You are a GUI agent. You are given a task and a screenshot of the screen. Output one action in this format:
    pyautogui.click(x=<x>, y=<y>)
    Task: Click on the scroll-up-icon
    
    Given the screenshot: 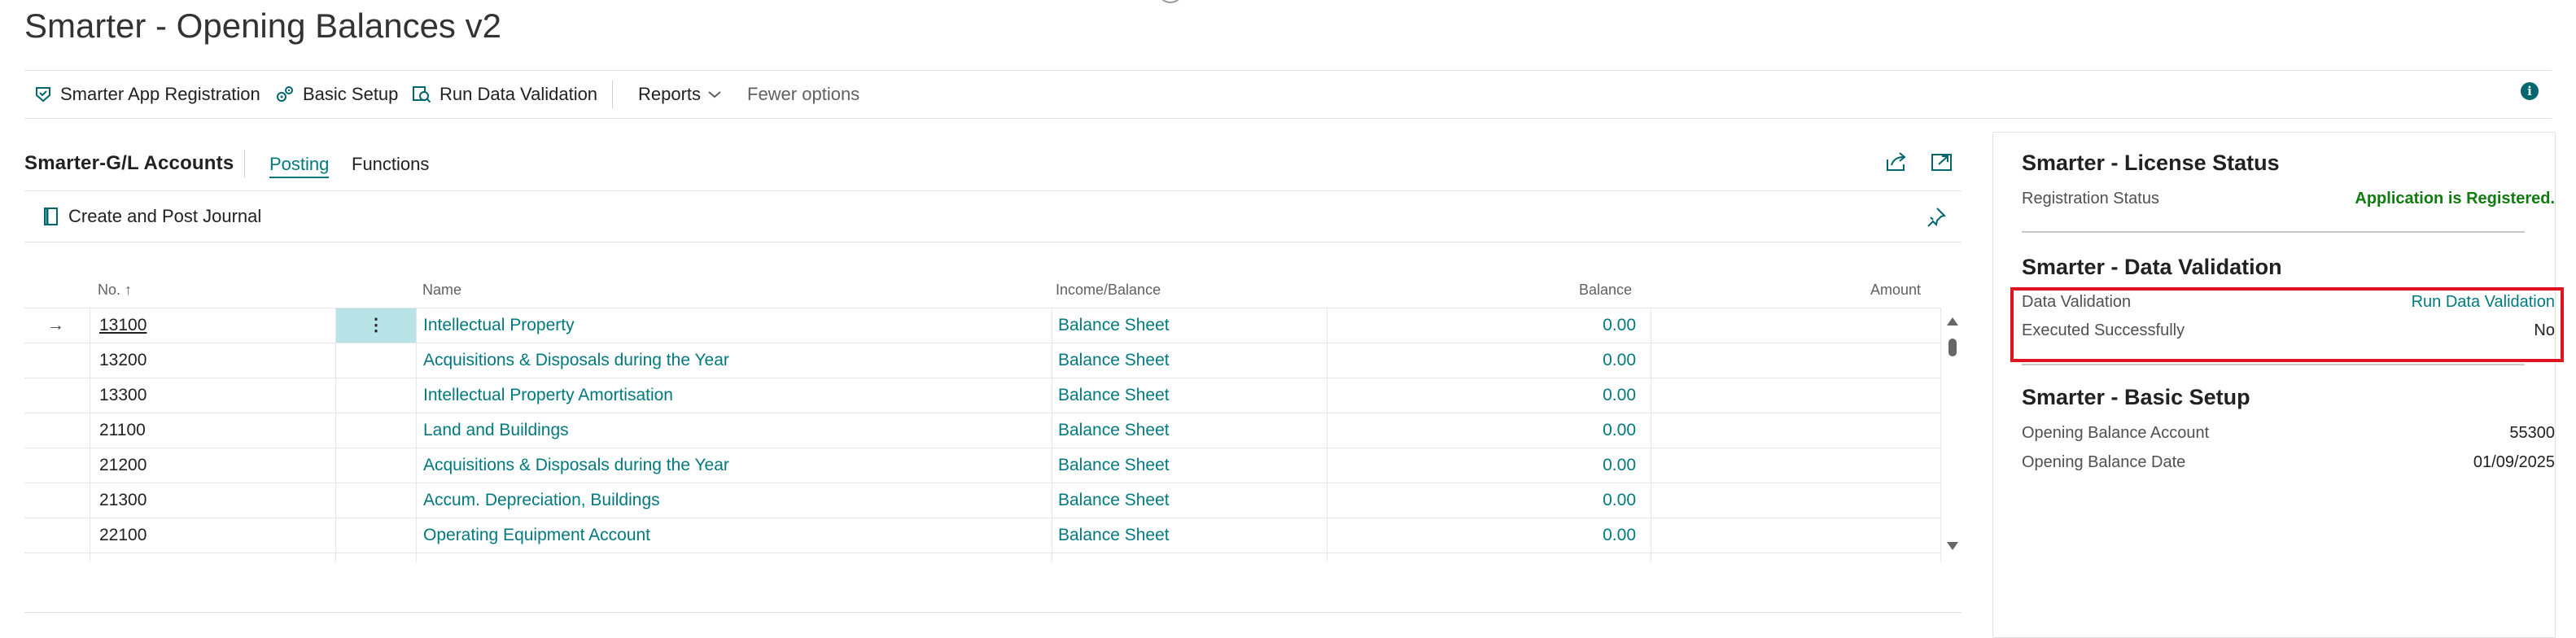 What is the action you would take?
    pyautogui.click(x=1952, y=321)
    